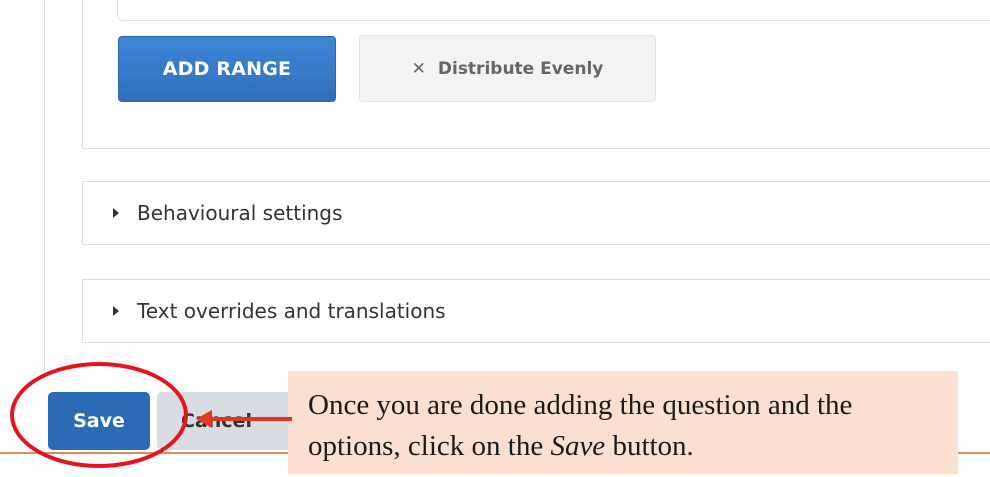  Describe the element at coordinates (418, 68) in the screenshot. I see `close-x-icon: ✕` at that location.